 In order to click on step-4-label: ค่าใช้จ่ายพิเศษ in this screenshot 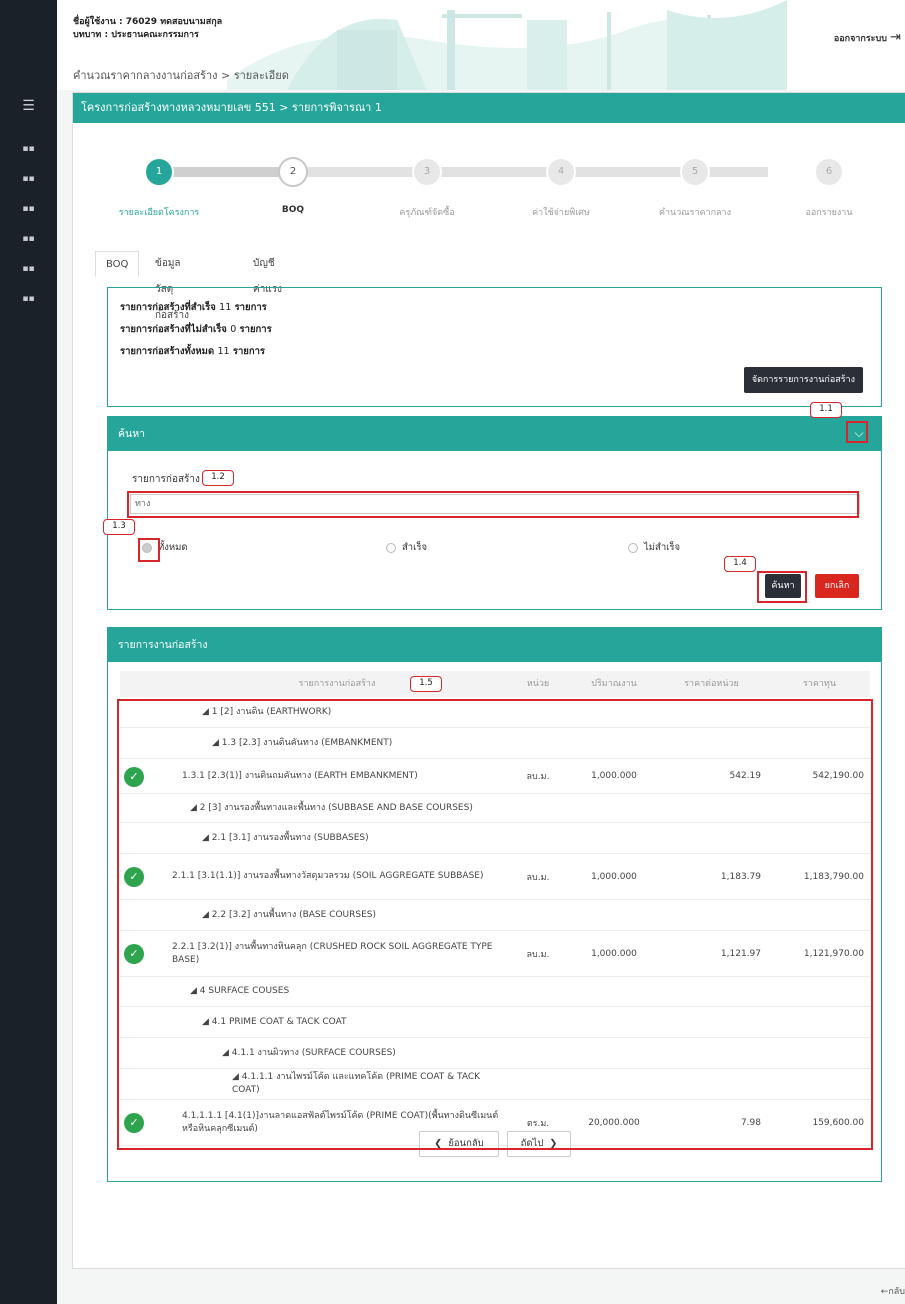, I will do `click(561, 213)`.